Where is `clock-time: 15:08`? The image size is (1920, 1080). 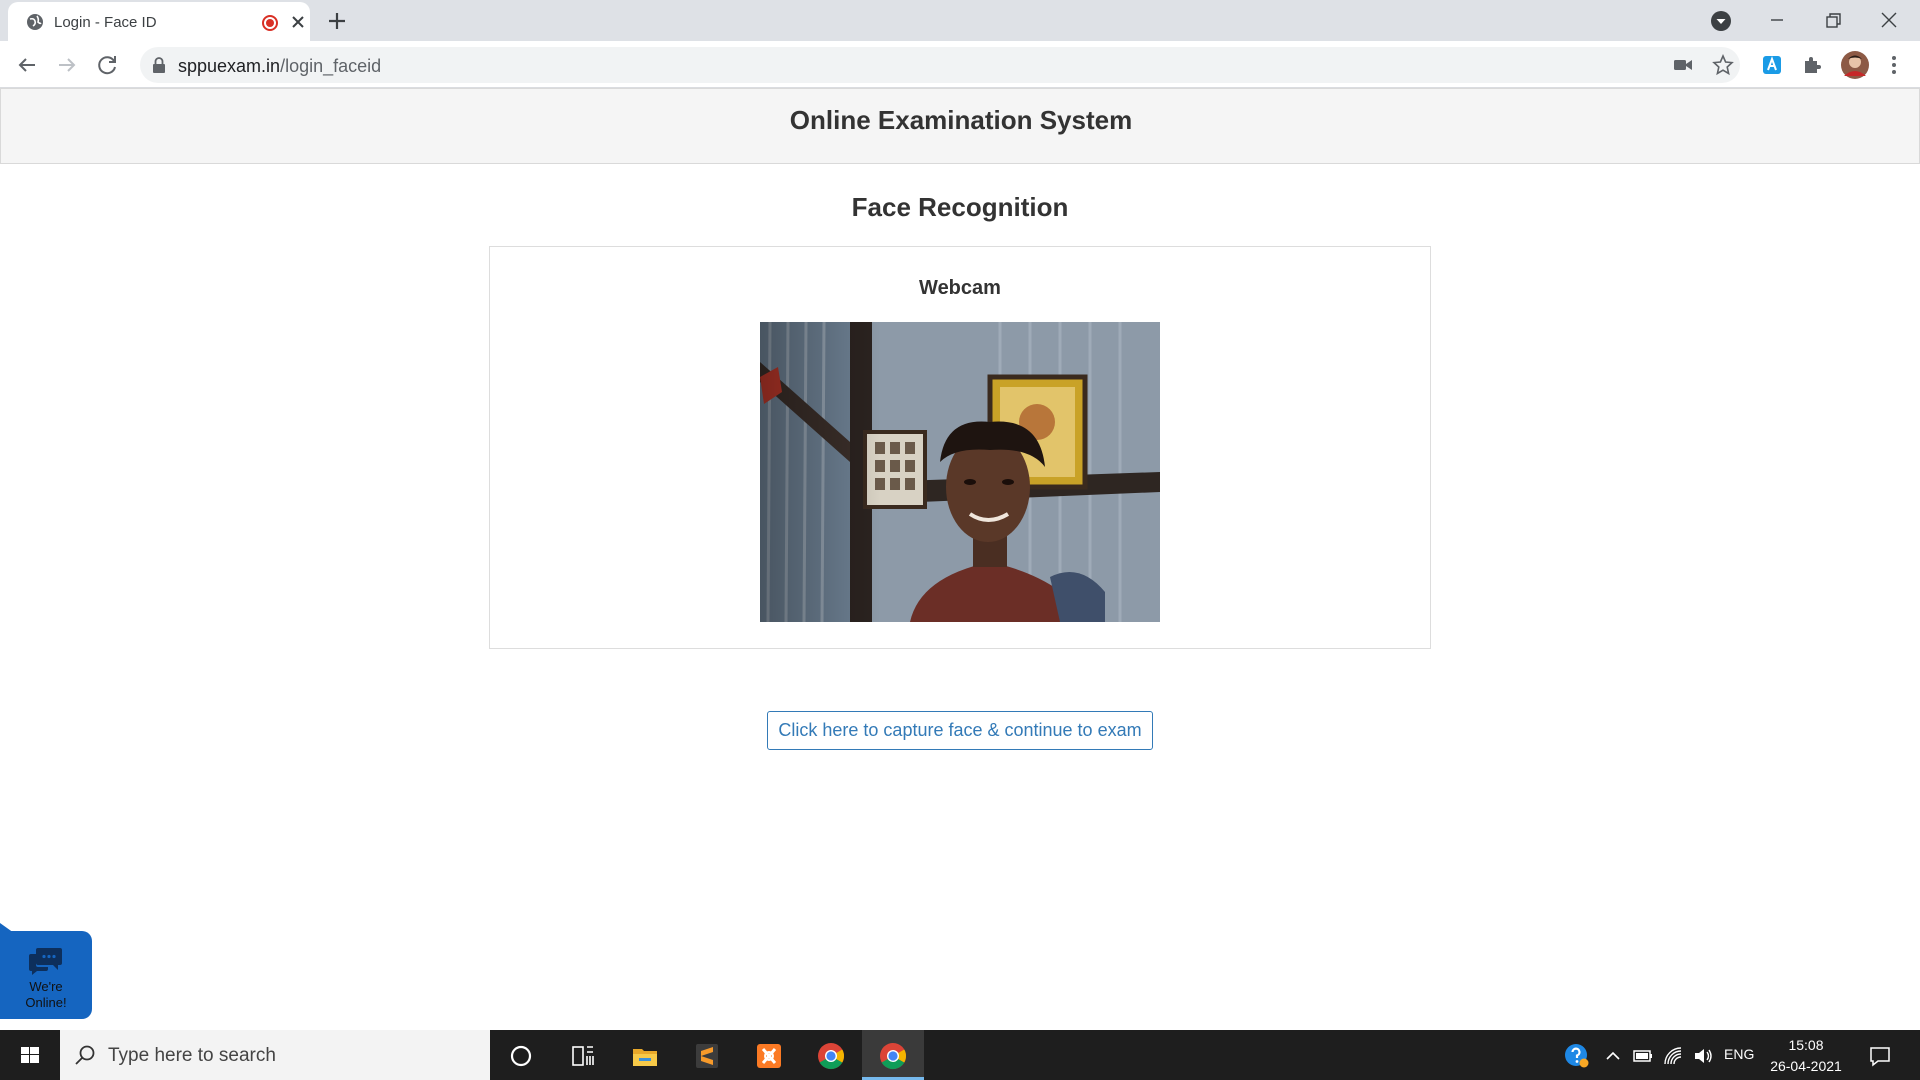
clock-time: 15:08 is located at coordinates (1806, 1045).